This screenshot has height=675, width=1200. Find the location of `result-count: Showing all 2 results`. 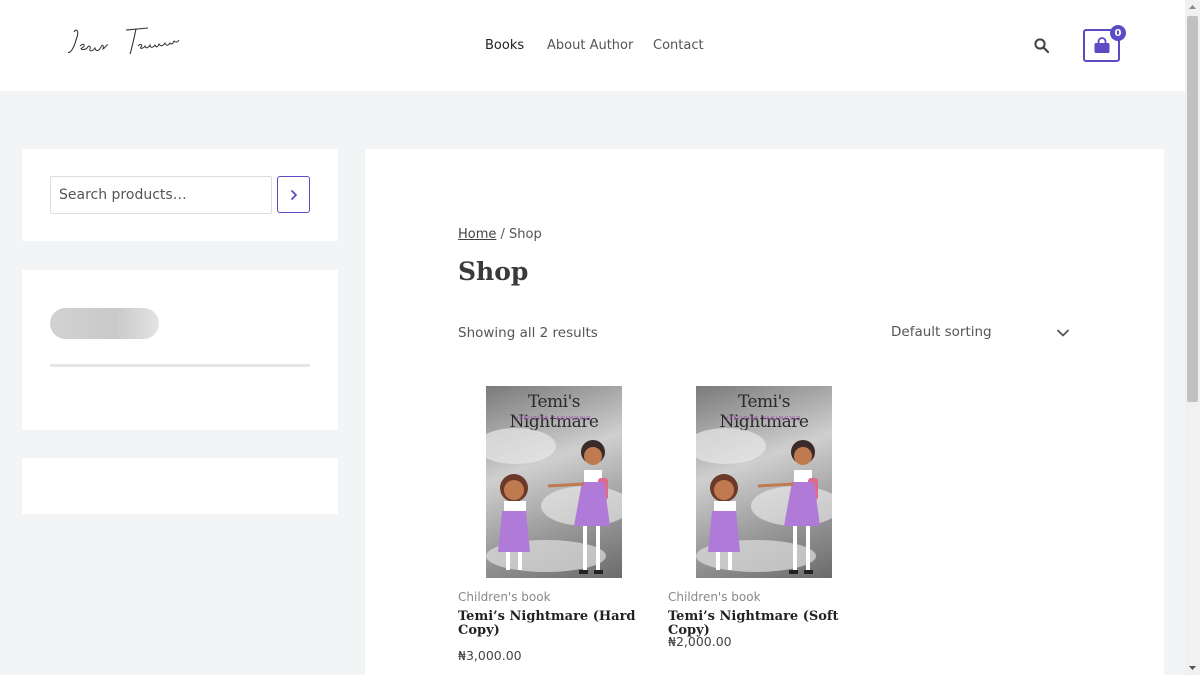

result-count: Showing all 2 results is located at coordinates (528, 333).